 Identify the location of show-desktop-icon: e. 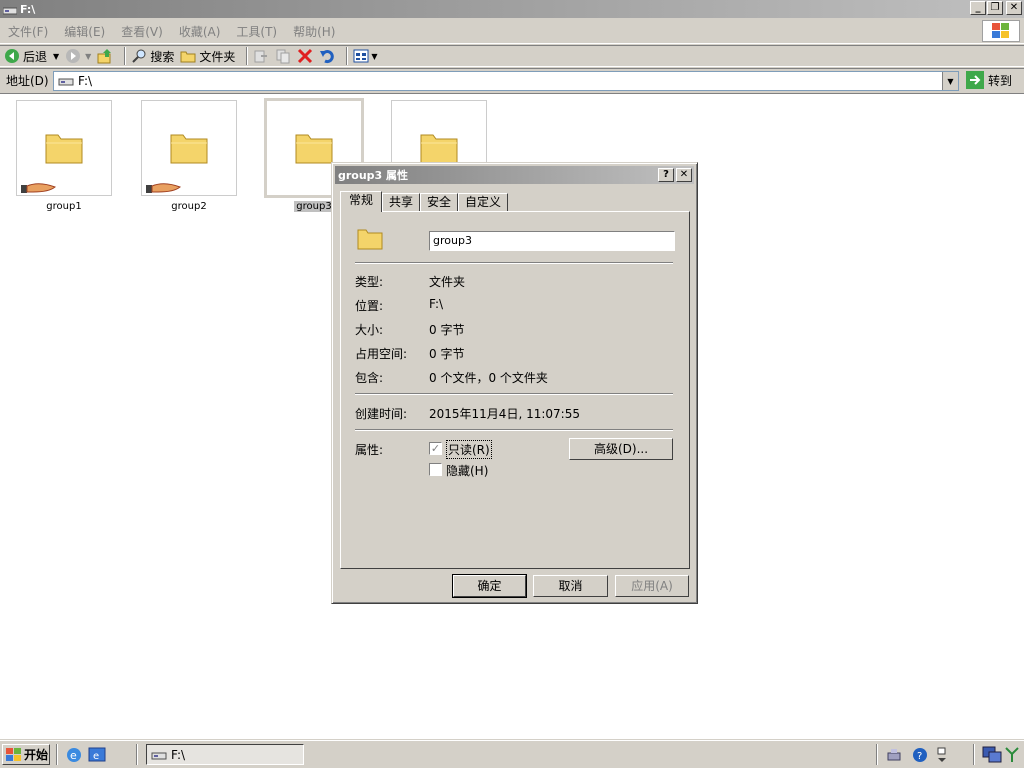
(97, 755).